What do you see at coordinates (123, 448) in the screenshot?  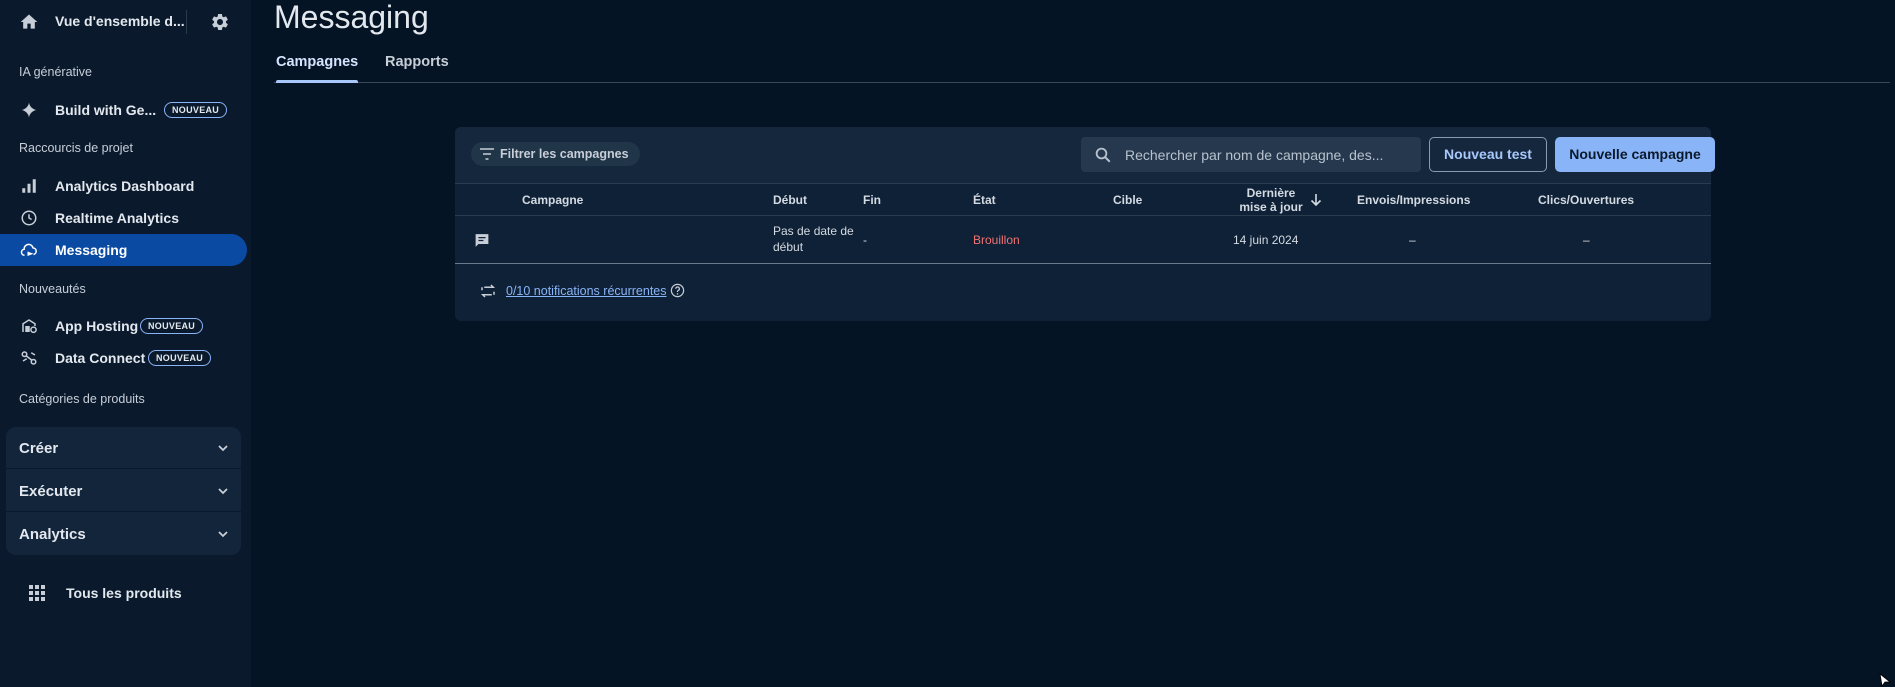 I see `category-build: Créer` at bounding box center [123, 448].